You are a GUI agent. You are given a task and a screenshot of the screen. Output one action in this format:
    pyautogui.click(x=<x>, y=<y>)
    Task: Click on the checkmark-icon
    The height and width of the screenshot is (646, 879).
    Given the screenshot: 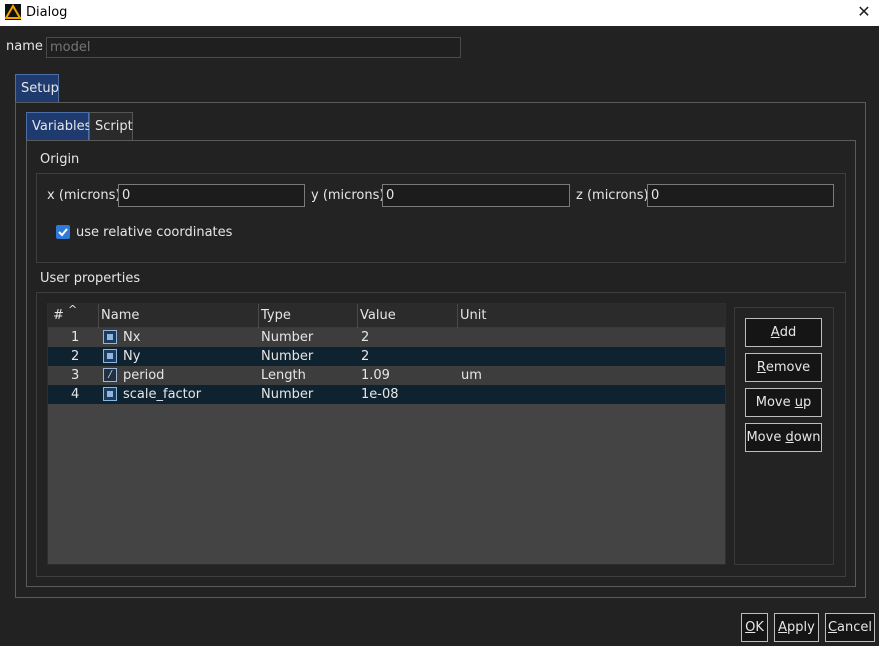 What is the action you would take?
    pyautogui.click(x=63, y=232)
    